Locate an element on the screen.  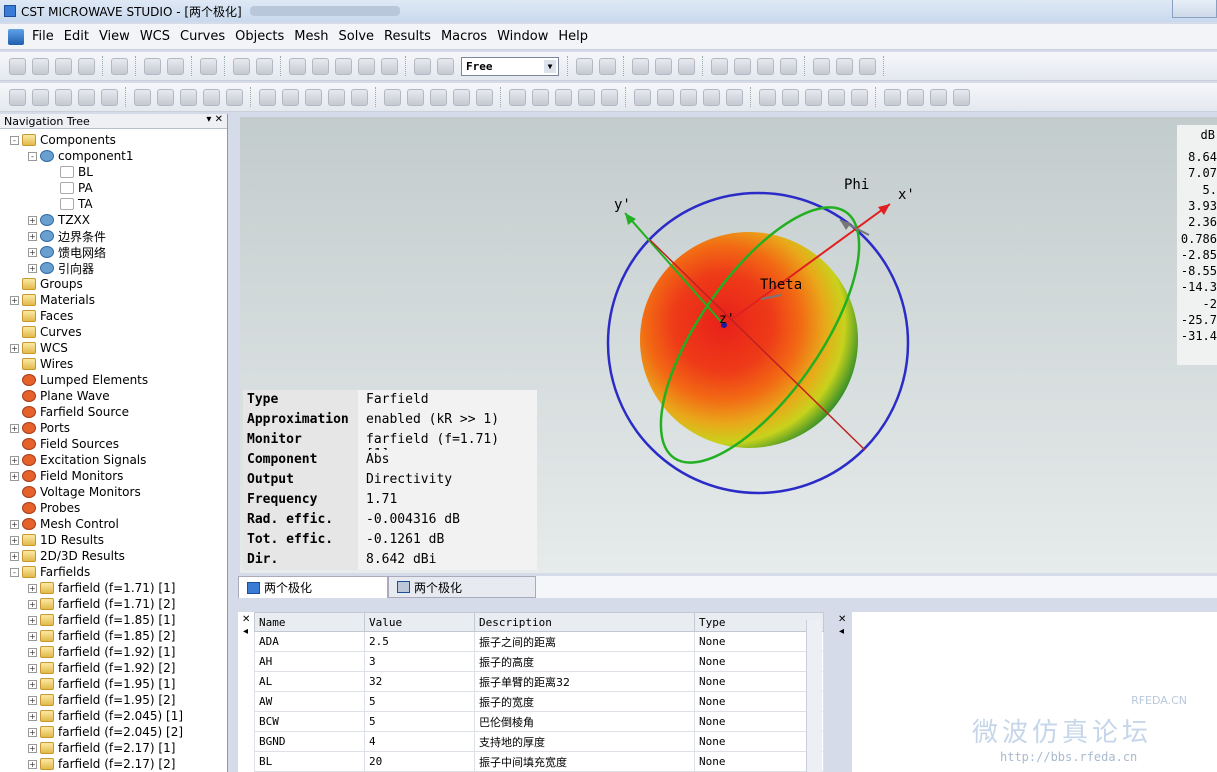
panel-pin-icon: ◂ is located at coordinates (245, 631).